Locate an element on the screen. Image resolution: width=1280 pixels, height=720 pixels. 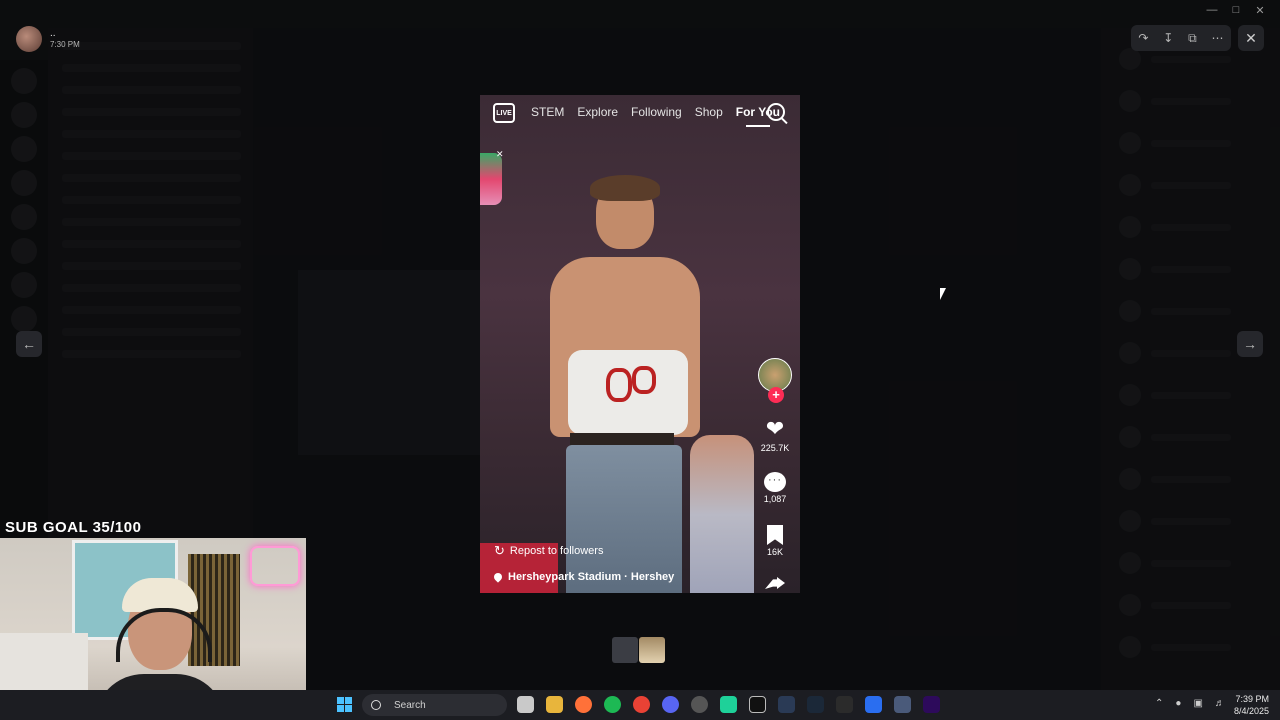
network-icon: ▣ is located at coordinates (1197, 703).